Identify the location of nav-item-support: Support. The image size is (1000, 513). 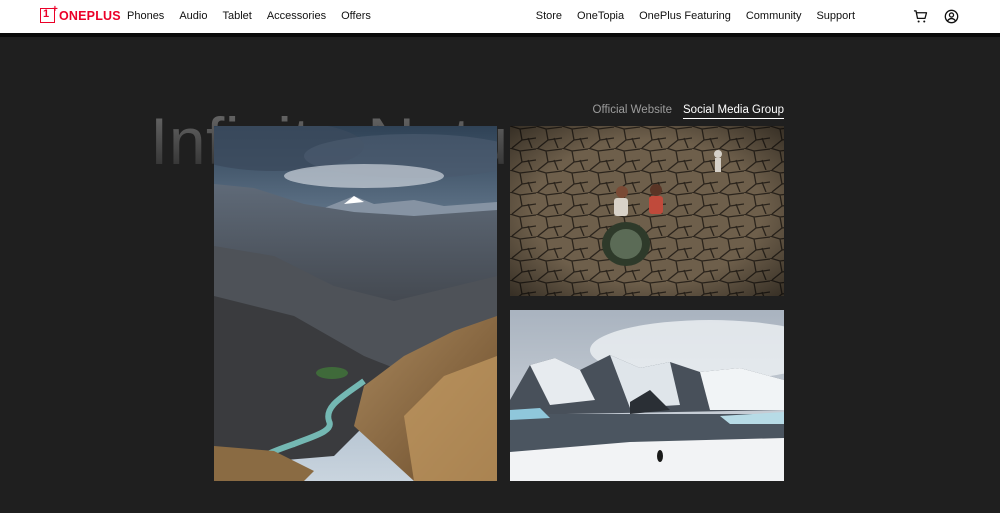
(835, 16).